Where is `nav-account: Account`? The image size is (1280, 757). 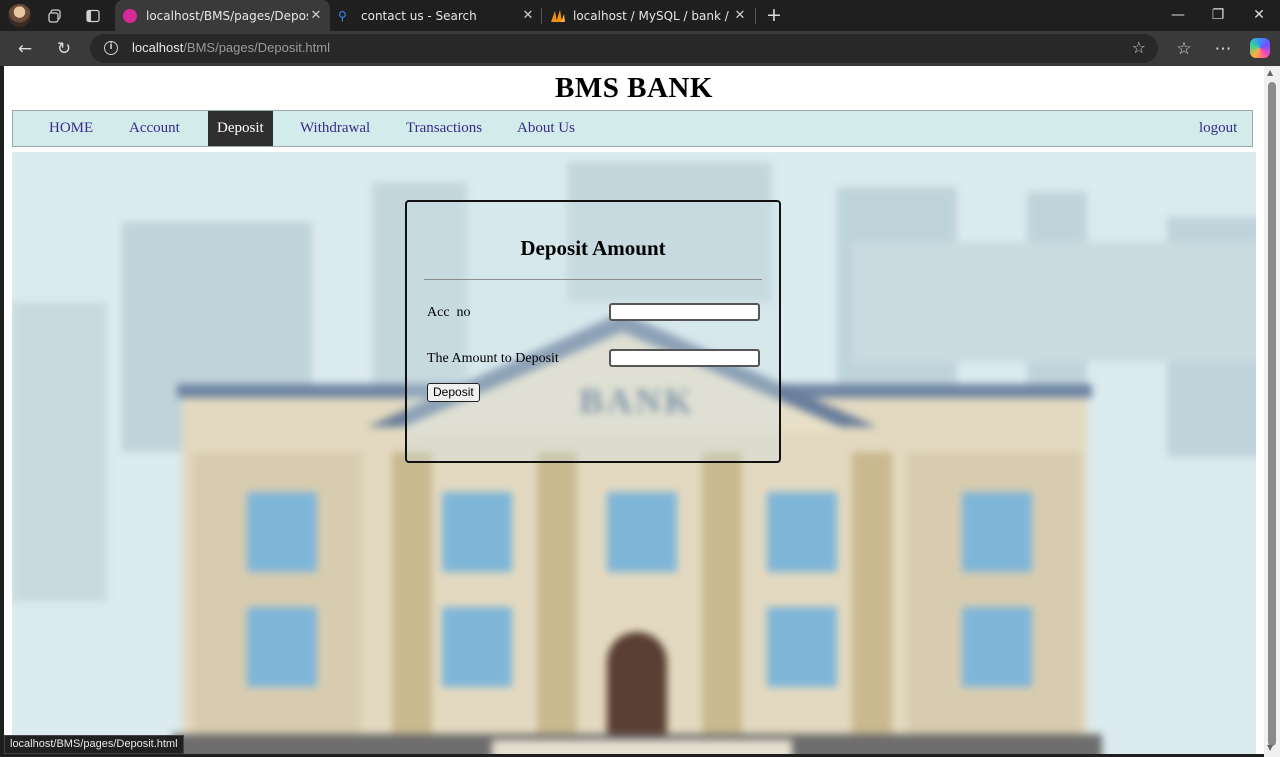
nav-account: Account is located at coordinates (154, 128).